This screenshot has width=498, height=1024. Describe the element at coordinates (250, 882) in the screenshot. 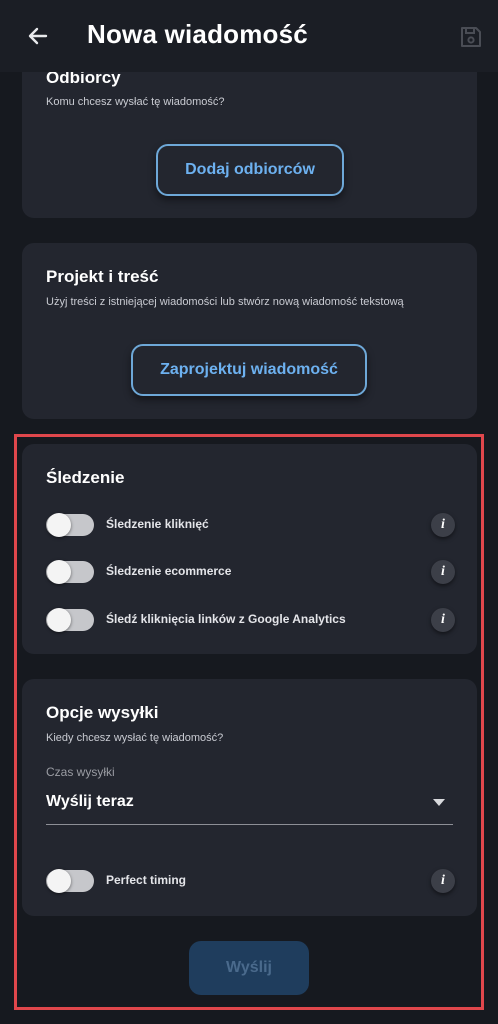

I see `perfect-timing-row: Perfect timing i` at that location.